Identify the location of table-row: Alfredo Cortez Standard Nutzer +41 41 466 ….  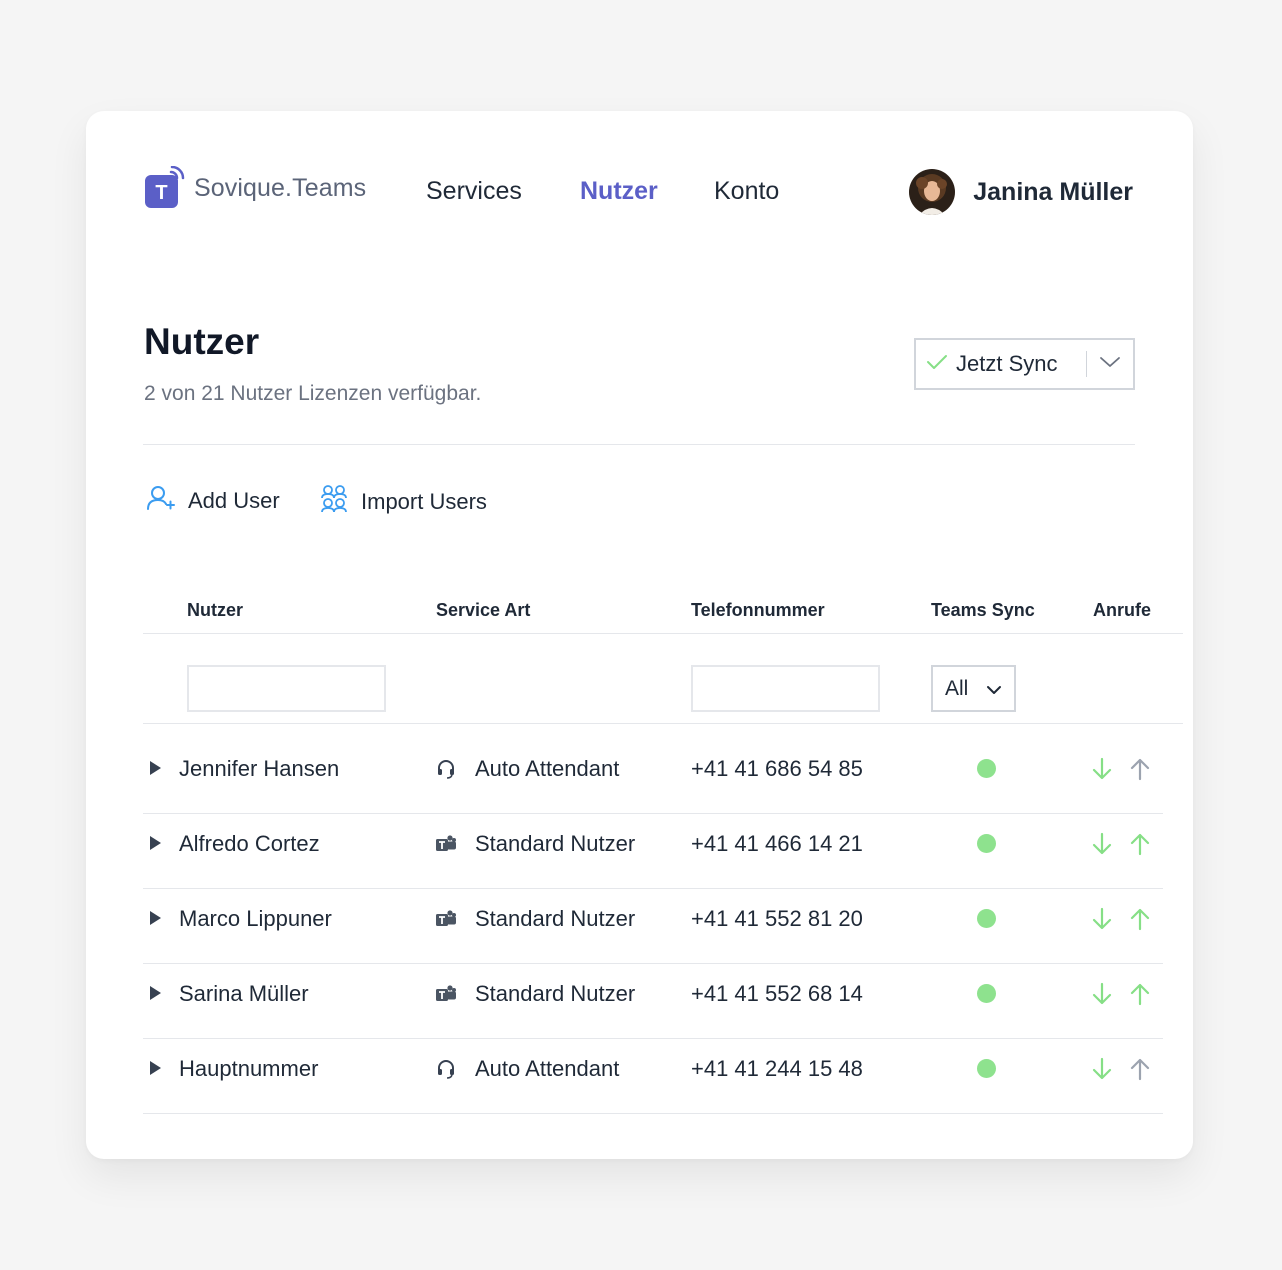
(653, 851).